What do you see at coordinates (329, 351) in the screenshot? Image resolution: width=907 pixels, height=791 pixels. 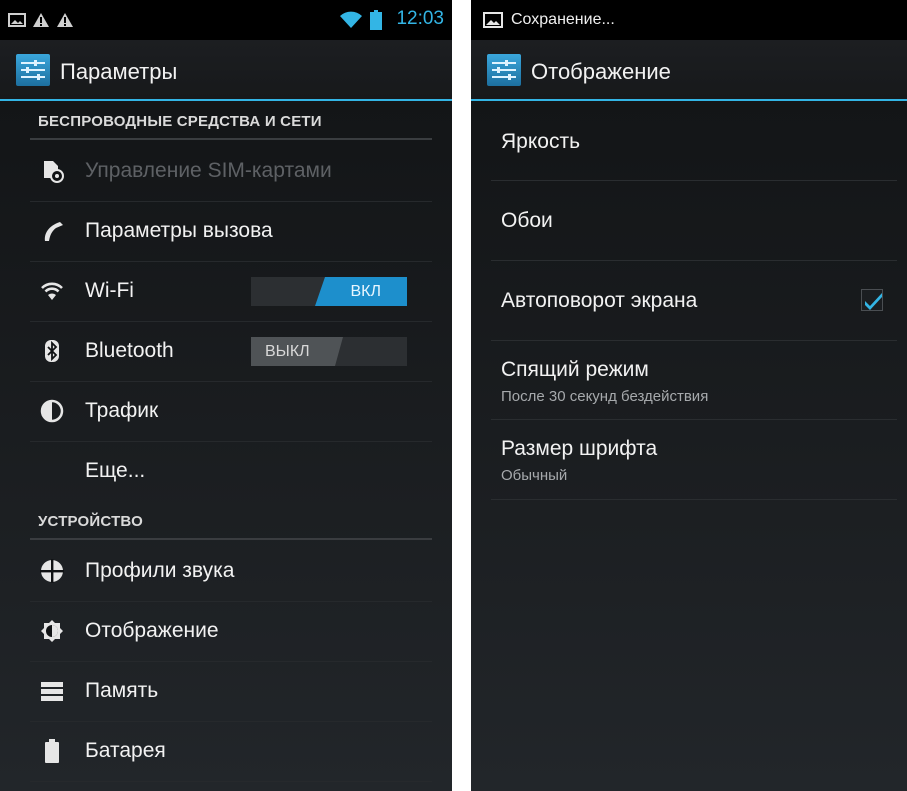 I see `bluetooth-toggle: ВЫКЛ` at bounding box center [329, 351].